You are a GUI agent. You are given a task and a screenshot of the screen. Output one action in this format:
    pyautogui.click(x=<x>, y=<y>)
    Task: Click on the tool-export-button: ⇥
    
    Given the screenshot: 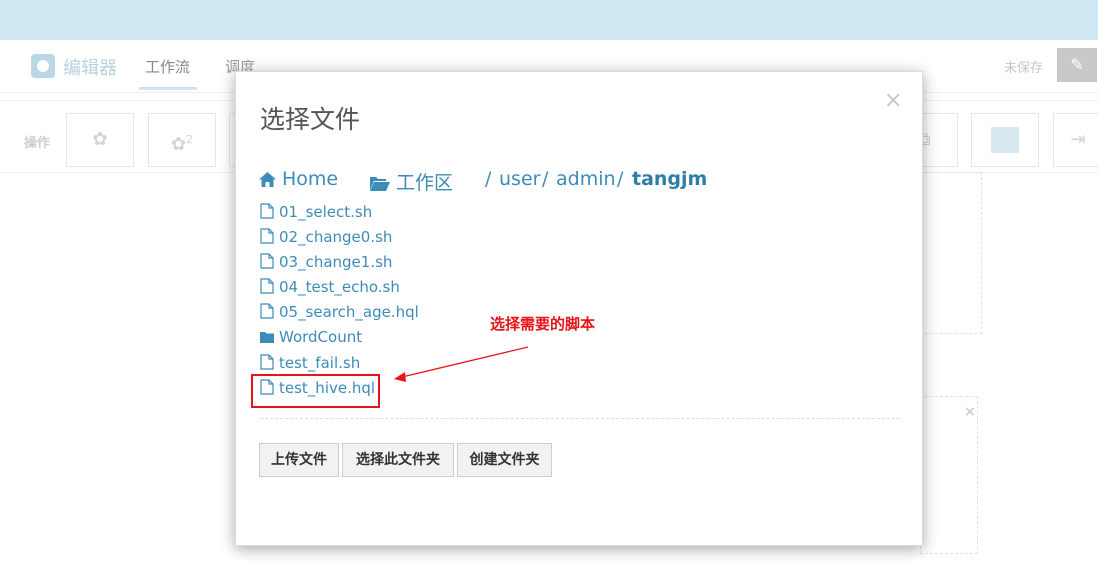 What is the action you would take?
    pyautogui.click(x=1075, y=140)
    